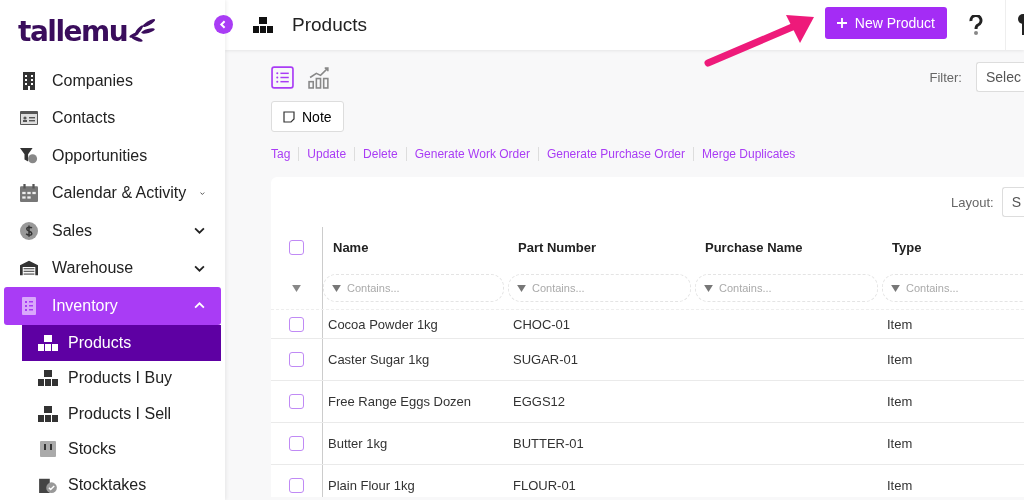 This screenshot has width=1024, height=500. I want to click on action-link: Merge Duplicates, so click(748, 154).